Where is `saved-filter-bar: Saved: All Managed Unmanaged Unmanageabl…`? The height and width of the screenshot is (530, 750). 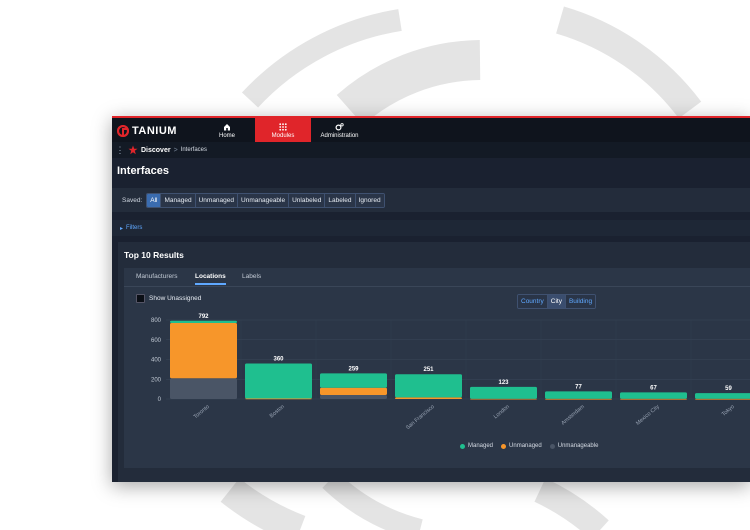 saved-filter-bar: Saved: All Managed Unmanaged Unmanageabl… is located at coordinates (431, 200).